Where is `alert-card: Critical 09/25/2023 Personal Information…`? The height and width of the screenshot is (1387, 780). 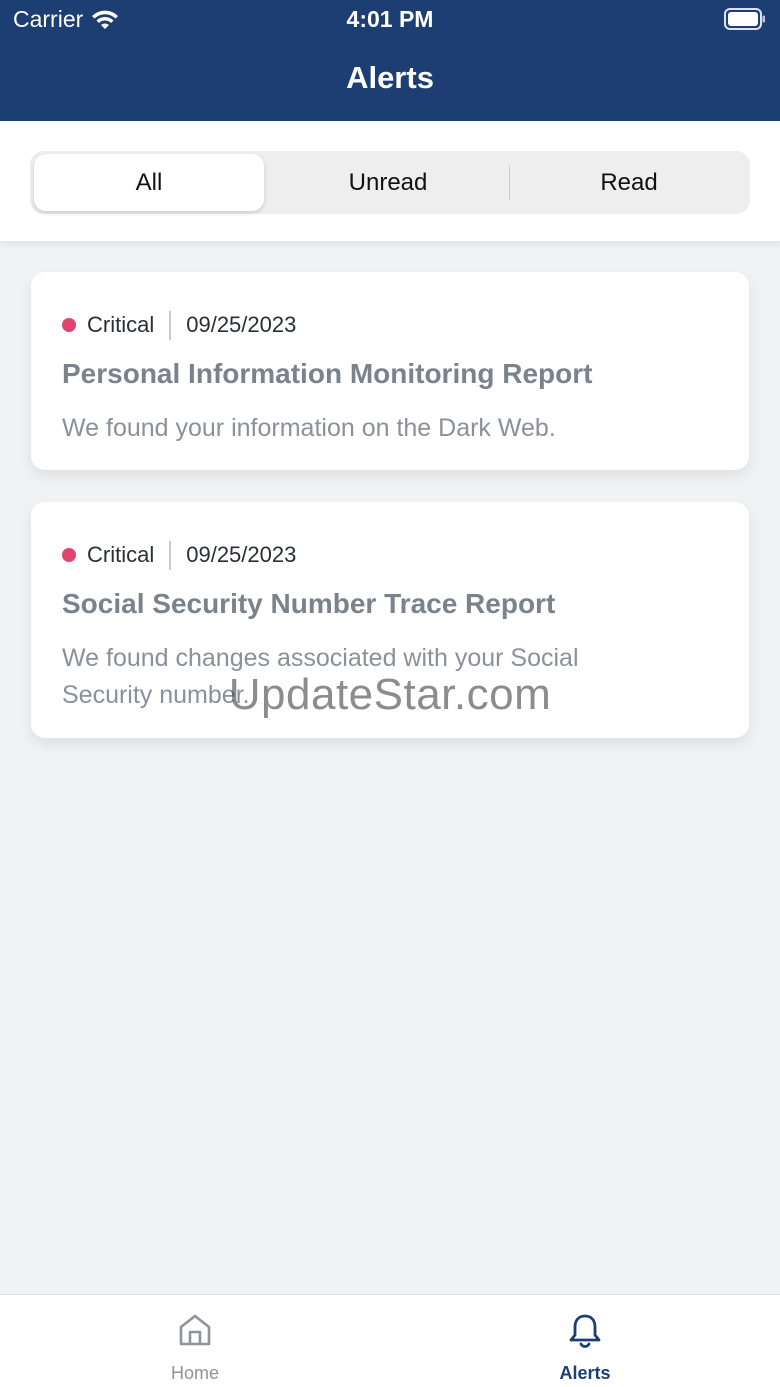 alert-card: Critical 09/25/2023 Personal Information… is located at coordinates (390, 371).